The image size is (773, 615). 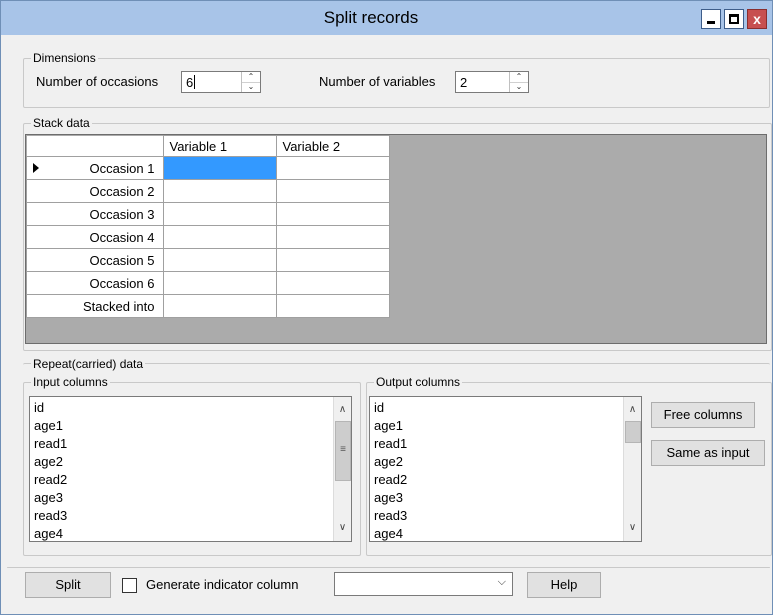 What do you see at coordinates (95, 306) in the screenshot?
I see `row-header: Stacked into` at bounding box center [95, 306].